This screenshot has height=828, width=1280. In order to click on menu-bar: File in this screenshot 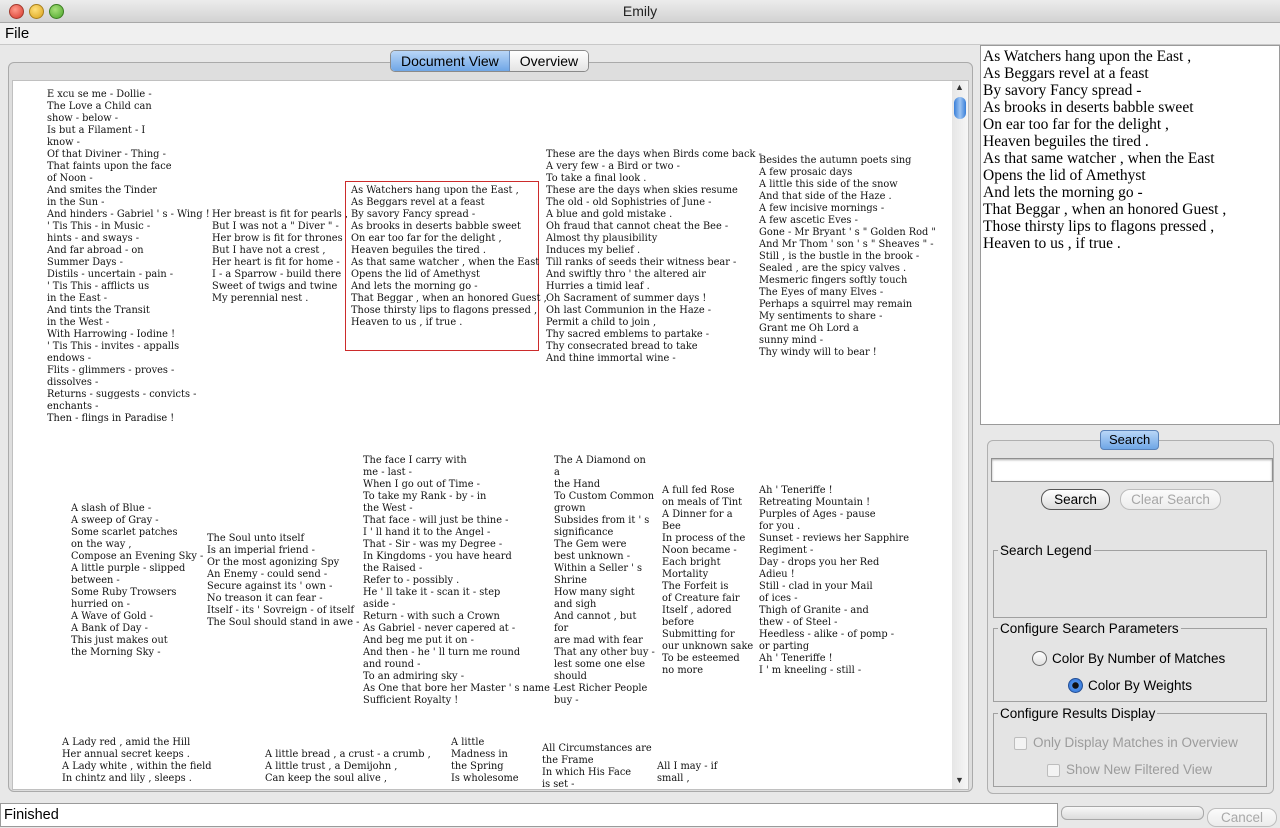, I will do `click(640, 34)`.